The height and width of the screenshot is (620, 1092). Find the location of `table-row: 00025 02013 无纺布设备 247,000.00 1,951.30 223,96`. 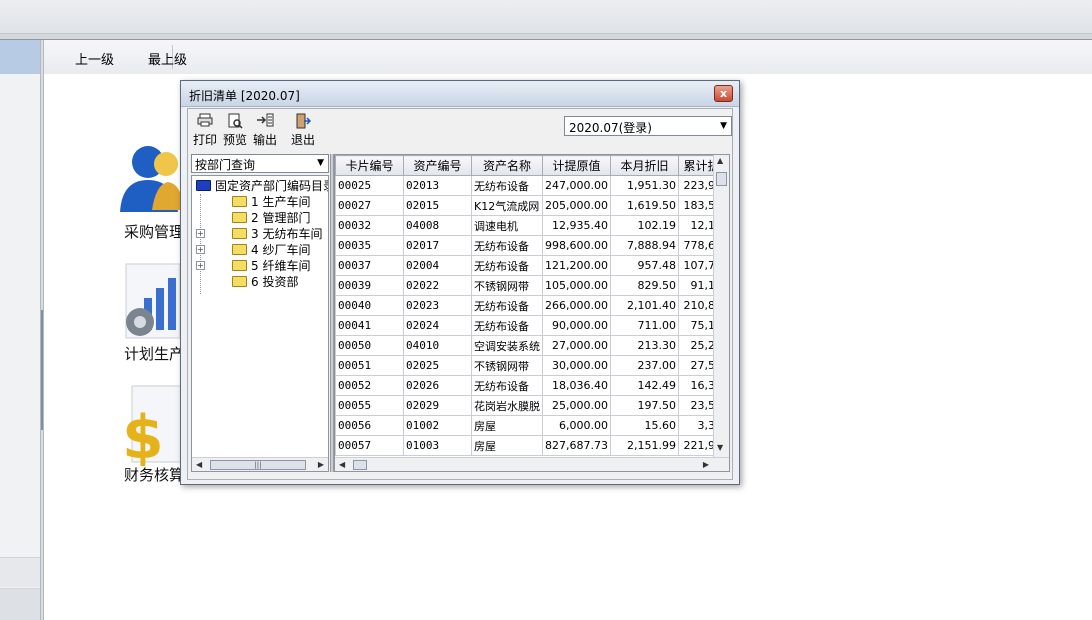

table-row: 00025 02013 无纺布设备 247,000.00 1,951.30 223,96 is located at coordinates (530, 185).